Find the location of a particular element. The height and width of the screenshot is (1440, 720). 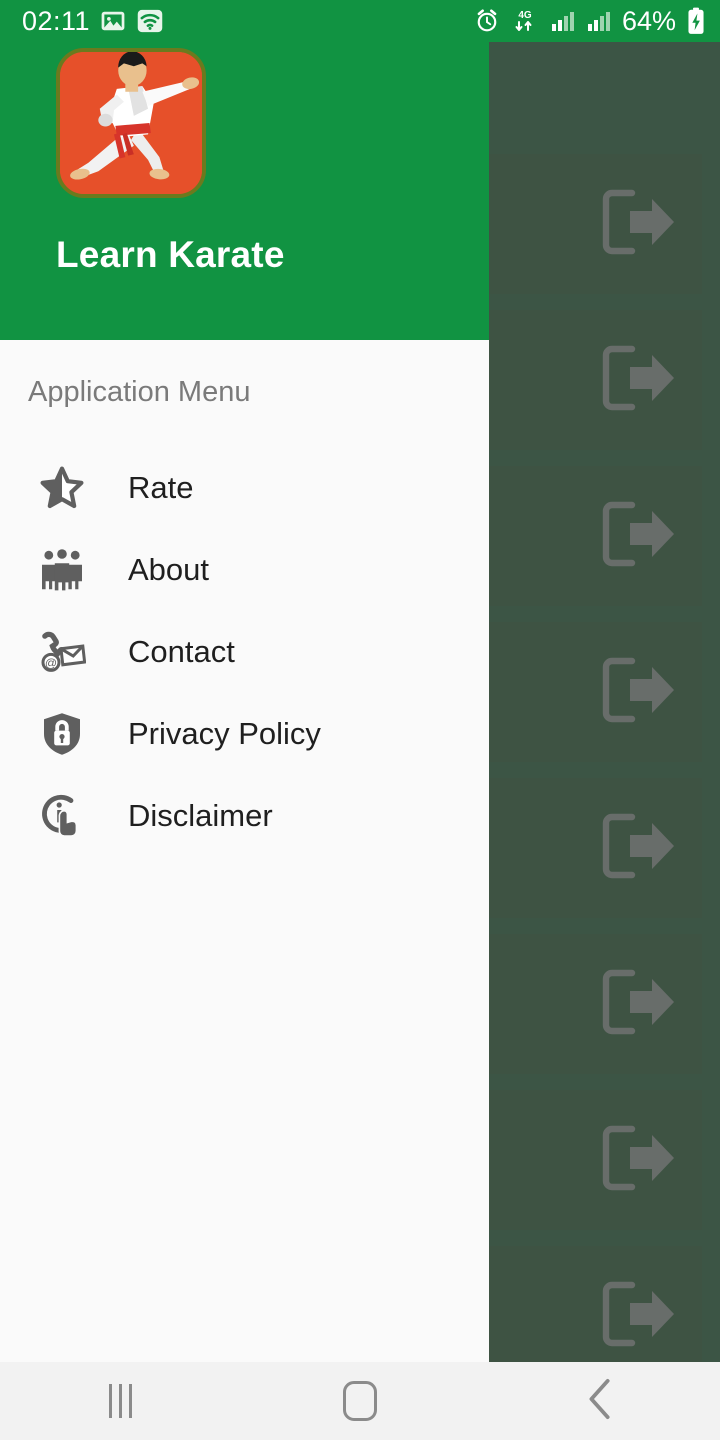

menu-item-rate: Rate is located at coordinates (244, 488).